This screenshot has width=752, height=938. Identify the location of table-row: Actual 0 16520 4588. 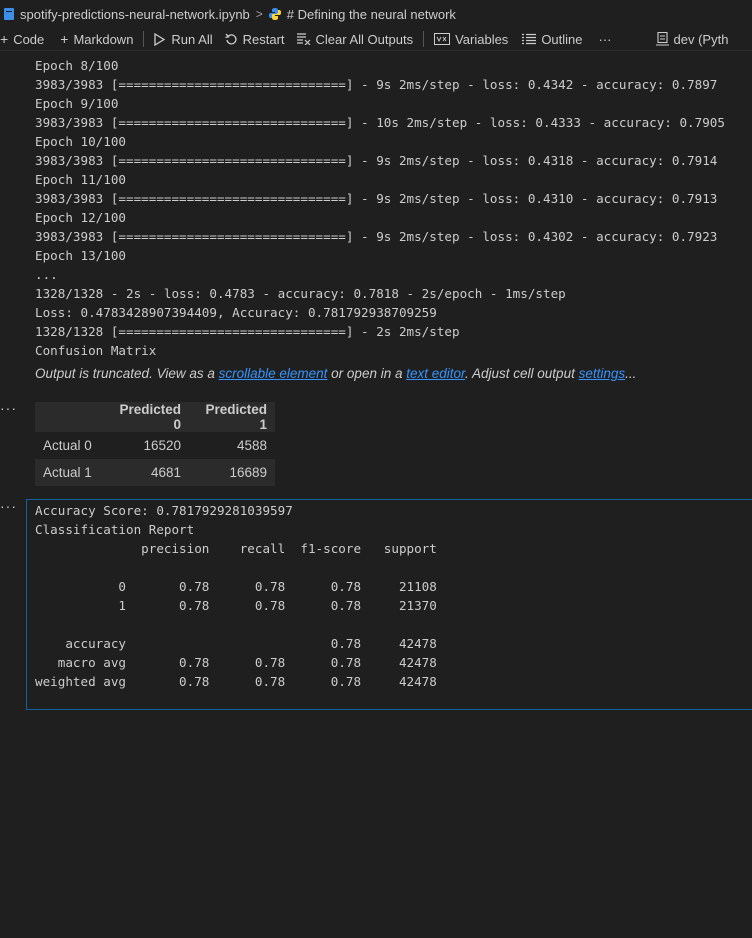
(155, 445).